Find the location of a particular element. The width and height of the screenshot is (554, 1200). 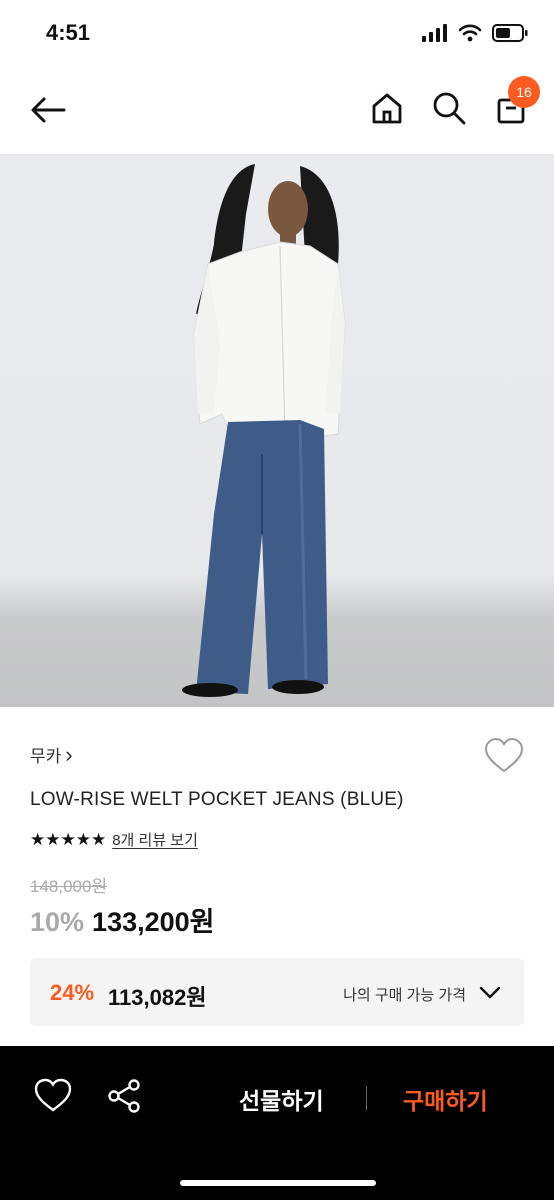

back-arrow-icon is located at coordinates (48, 110).